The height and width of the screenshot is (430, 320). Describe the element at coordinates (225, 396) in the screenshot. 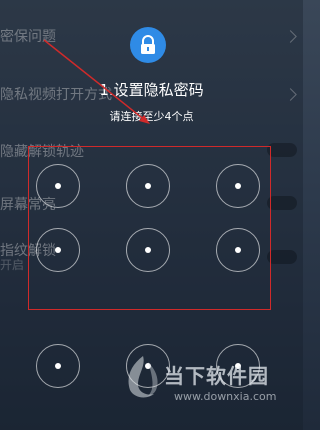

I see `watermark-url: www.downxia.com` at that location.